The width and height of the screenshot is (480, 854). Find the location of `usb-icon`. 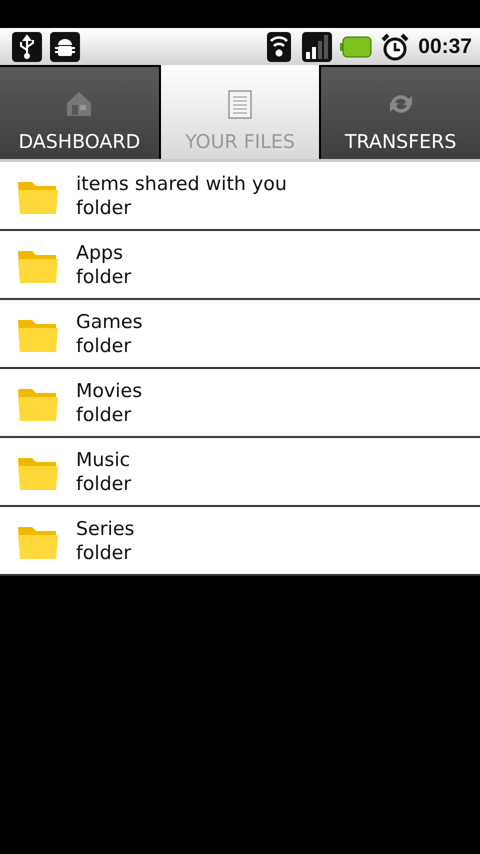

usb-icon is located at coordinates (27, 47).